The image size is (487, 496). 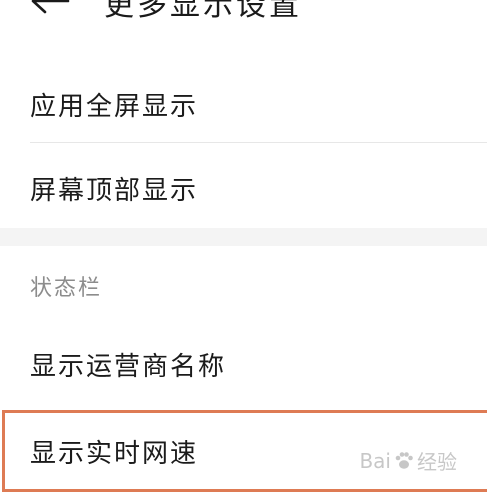 What do you see at coordinates (66, 288) in the screenshot?
I see `section-header-status-bar: 状态栏` at bounding box center [66, 288].